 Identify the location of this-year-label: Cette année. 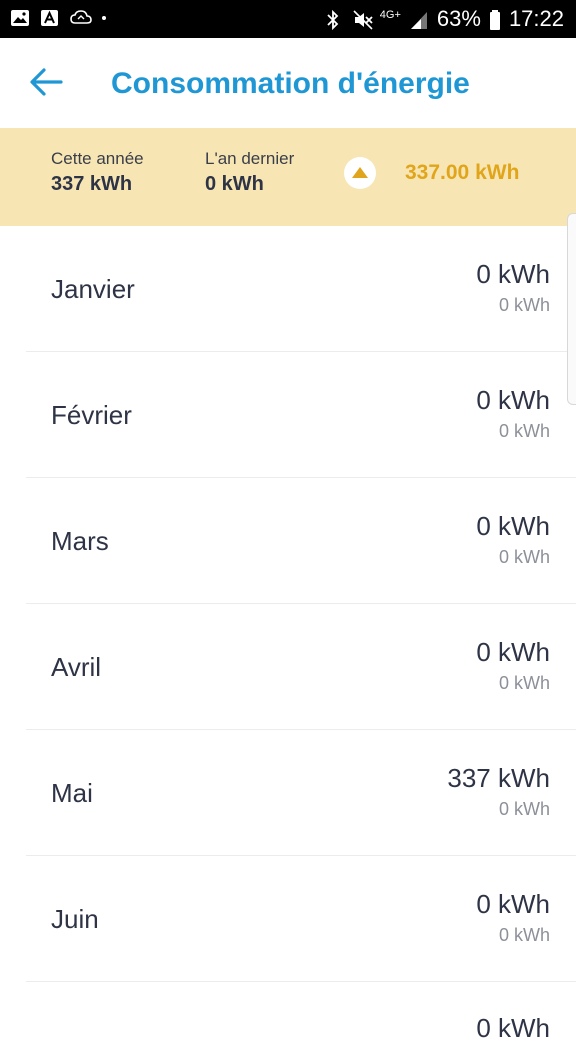
(97, 158).